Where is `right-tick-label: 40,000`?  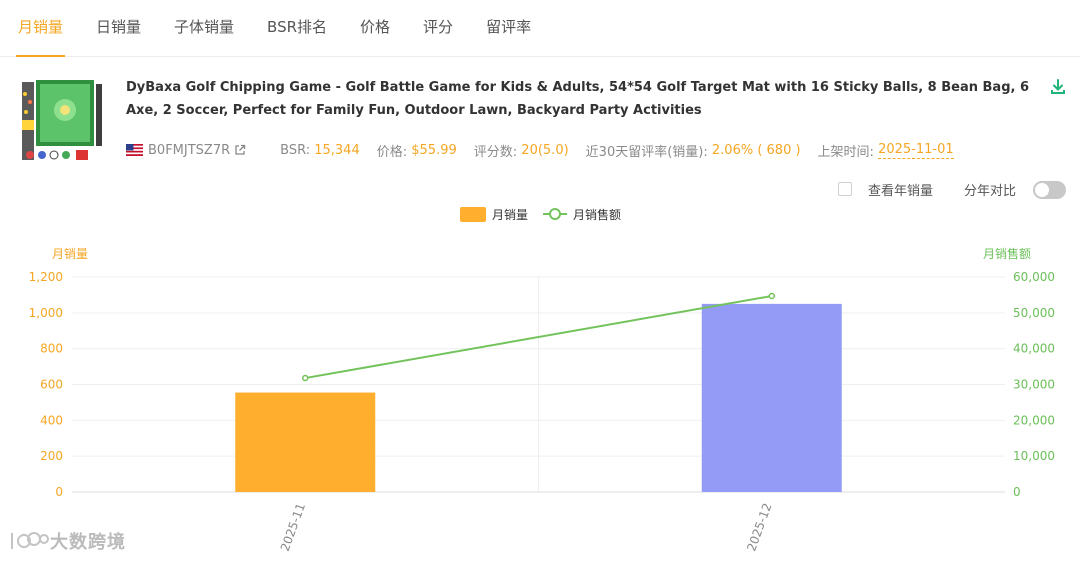
right-tick-label: 40,000 is located at coordinates (1034, 349).